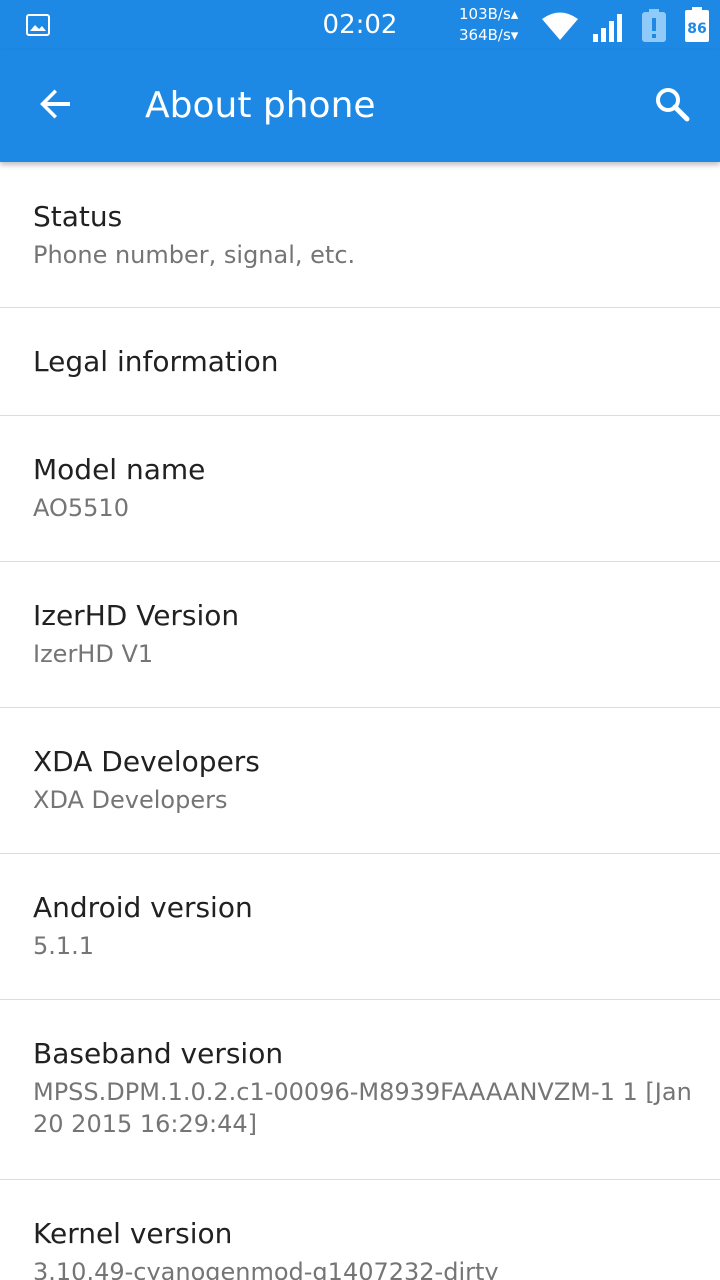 Image resolution: width=720 pixels, height=1280 pixels. What do you see at coordinates (360, 25) in the screenshot?
I see `status-bar: 02:02 103B/s▴ 364B/s▾ 86` at bounding box center [360, 25].